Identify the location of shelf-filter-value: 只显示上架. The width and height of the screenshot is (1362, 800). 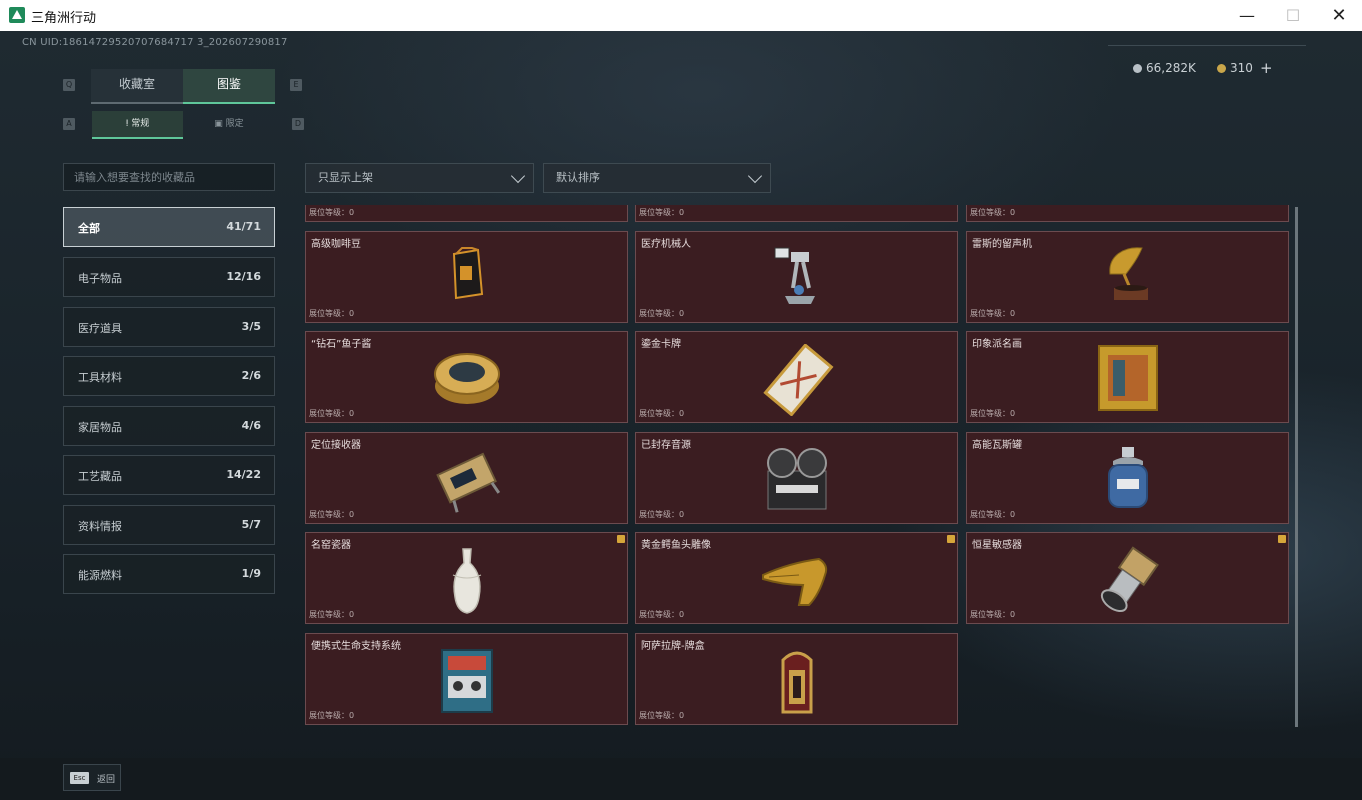
(345, 177).